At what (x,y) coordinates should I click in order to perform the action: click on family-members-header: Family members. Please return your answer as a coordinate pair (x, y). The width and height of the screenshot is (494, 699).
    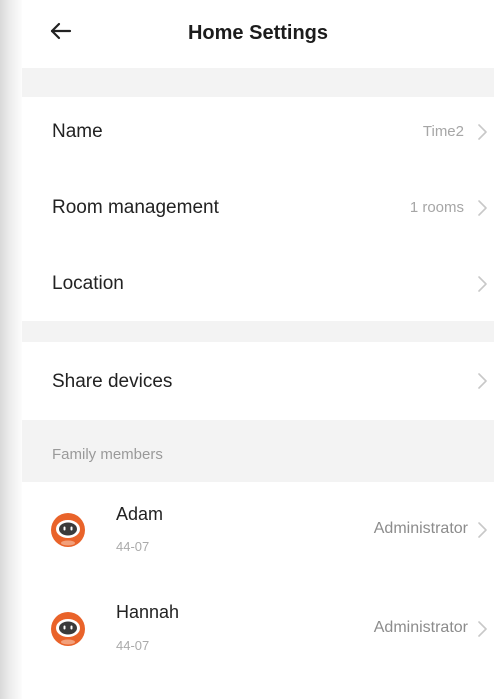
    Looking at the image, I should click on (258, 451).